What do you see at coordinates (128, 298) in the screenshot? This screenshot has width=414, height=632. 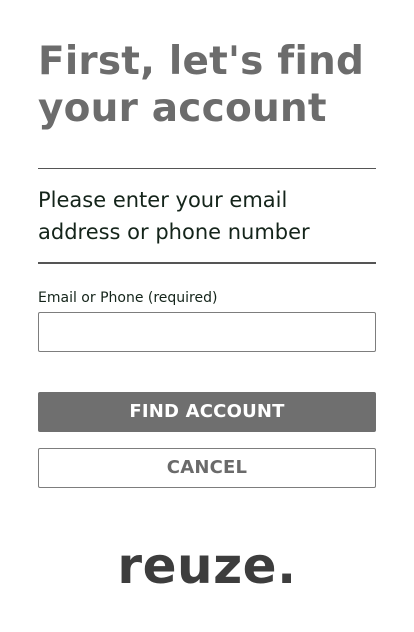 I see `email-phone-label: Email or Phone (required)` at bounding box center [128, 298].